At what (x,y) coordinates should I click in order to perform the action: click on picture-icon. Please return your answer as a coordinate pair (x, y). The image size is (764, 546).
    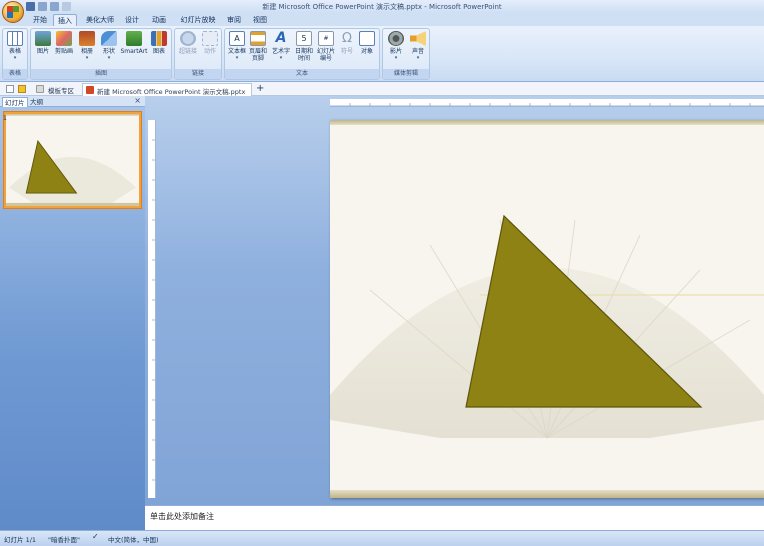
    Looking at the image, I should click on (43, 38).